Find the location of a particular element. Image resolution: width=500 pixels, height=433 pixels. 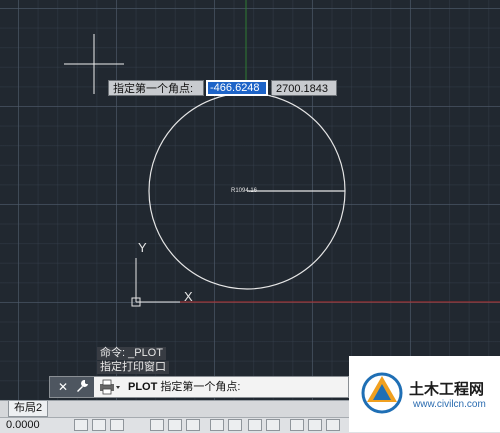

dyn-icon is located at coordinates (255, 425).